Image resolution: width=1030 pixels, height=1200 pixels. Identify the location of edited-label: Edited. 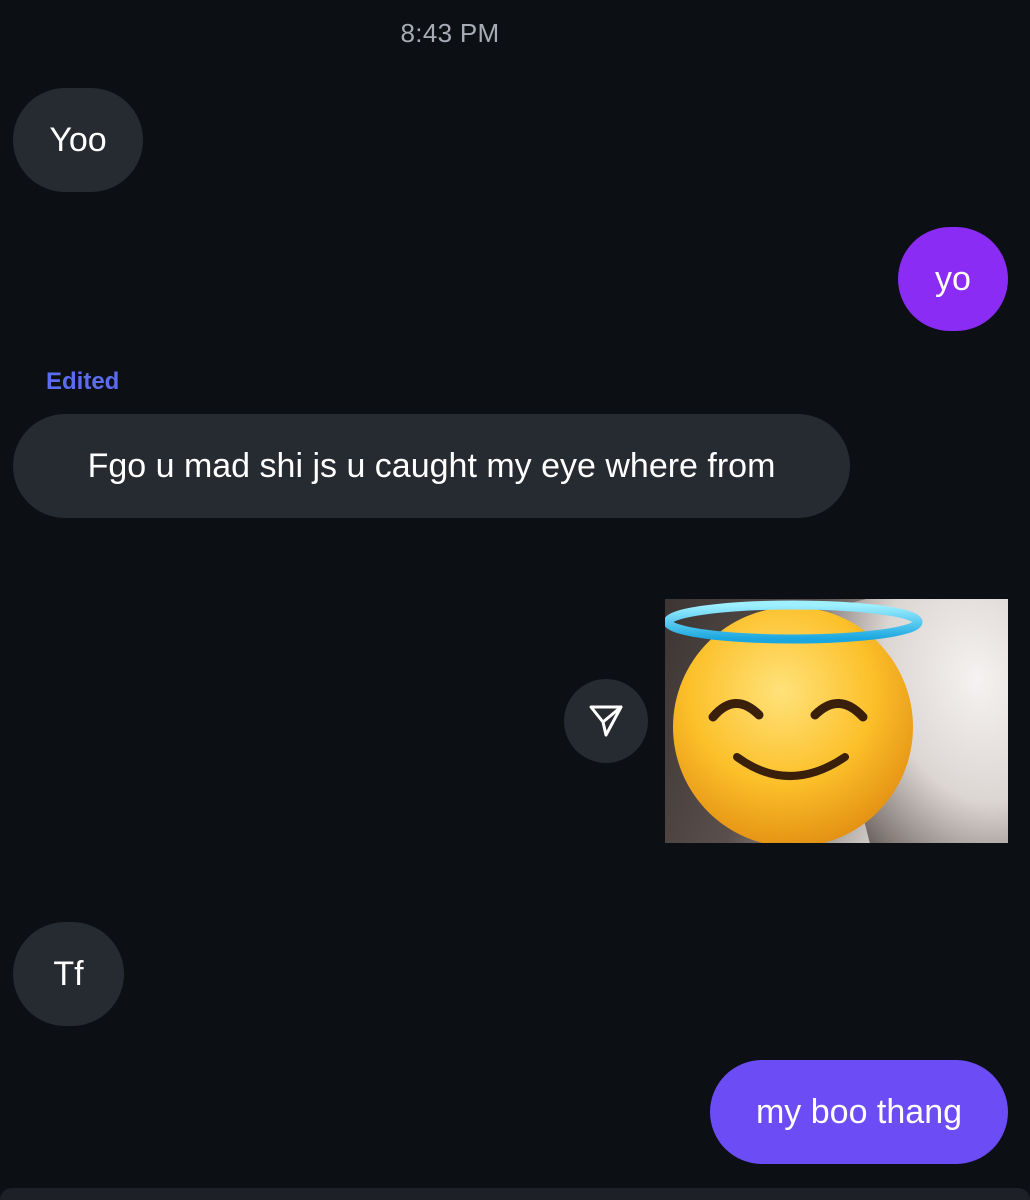
(83, 381).